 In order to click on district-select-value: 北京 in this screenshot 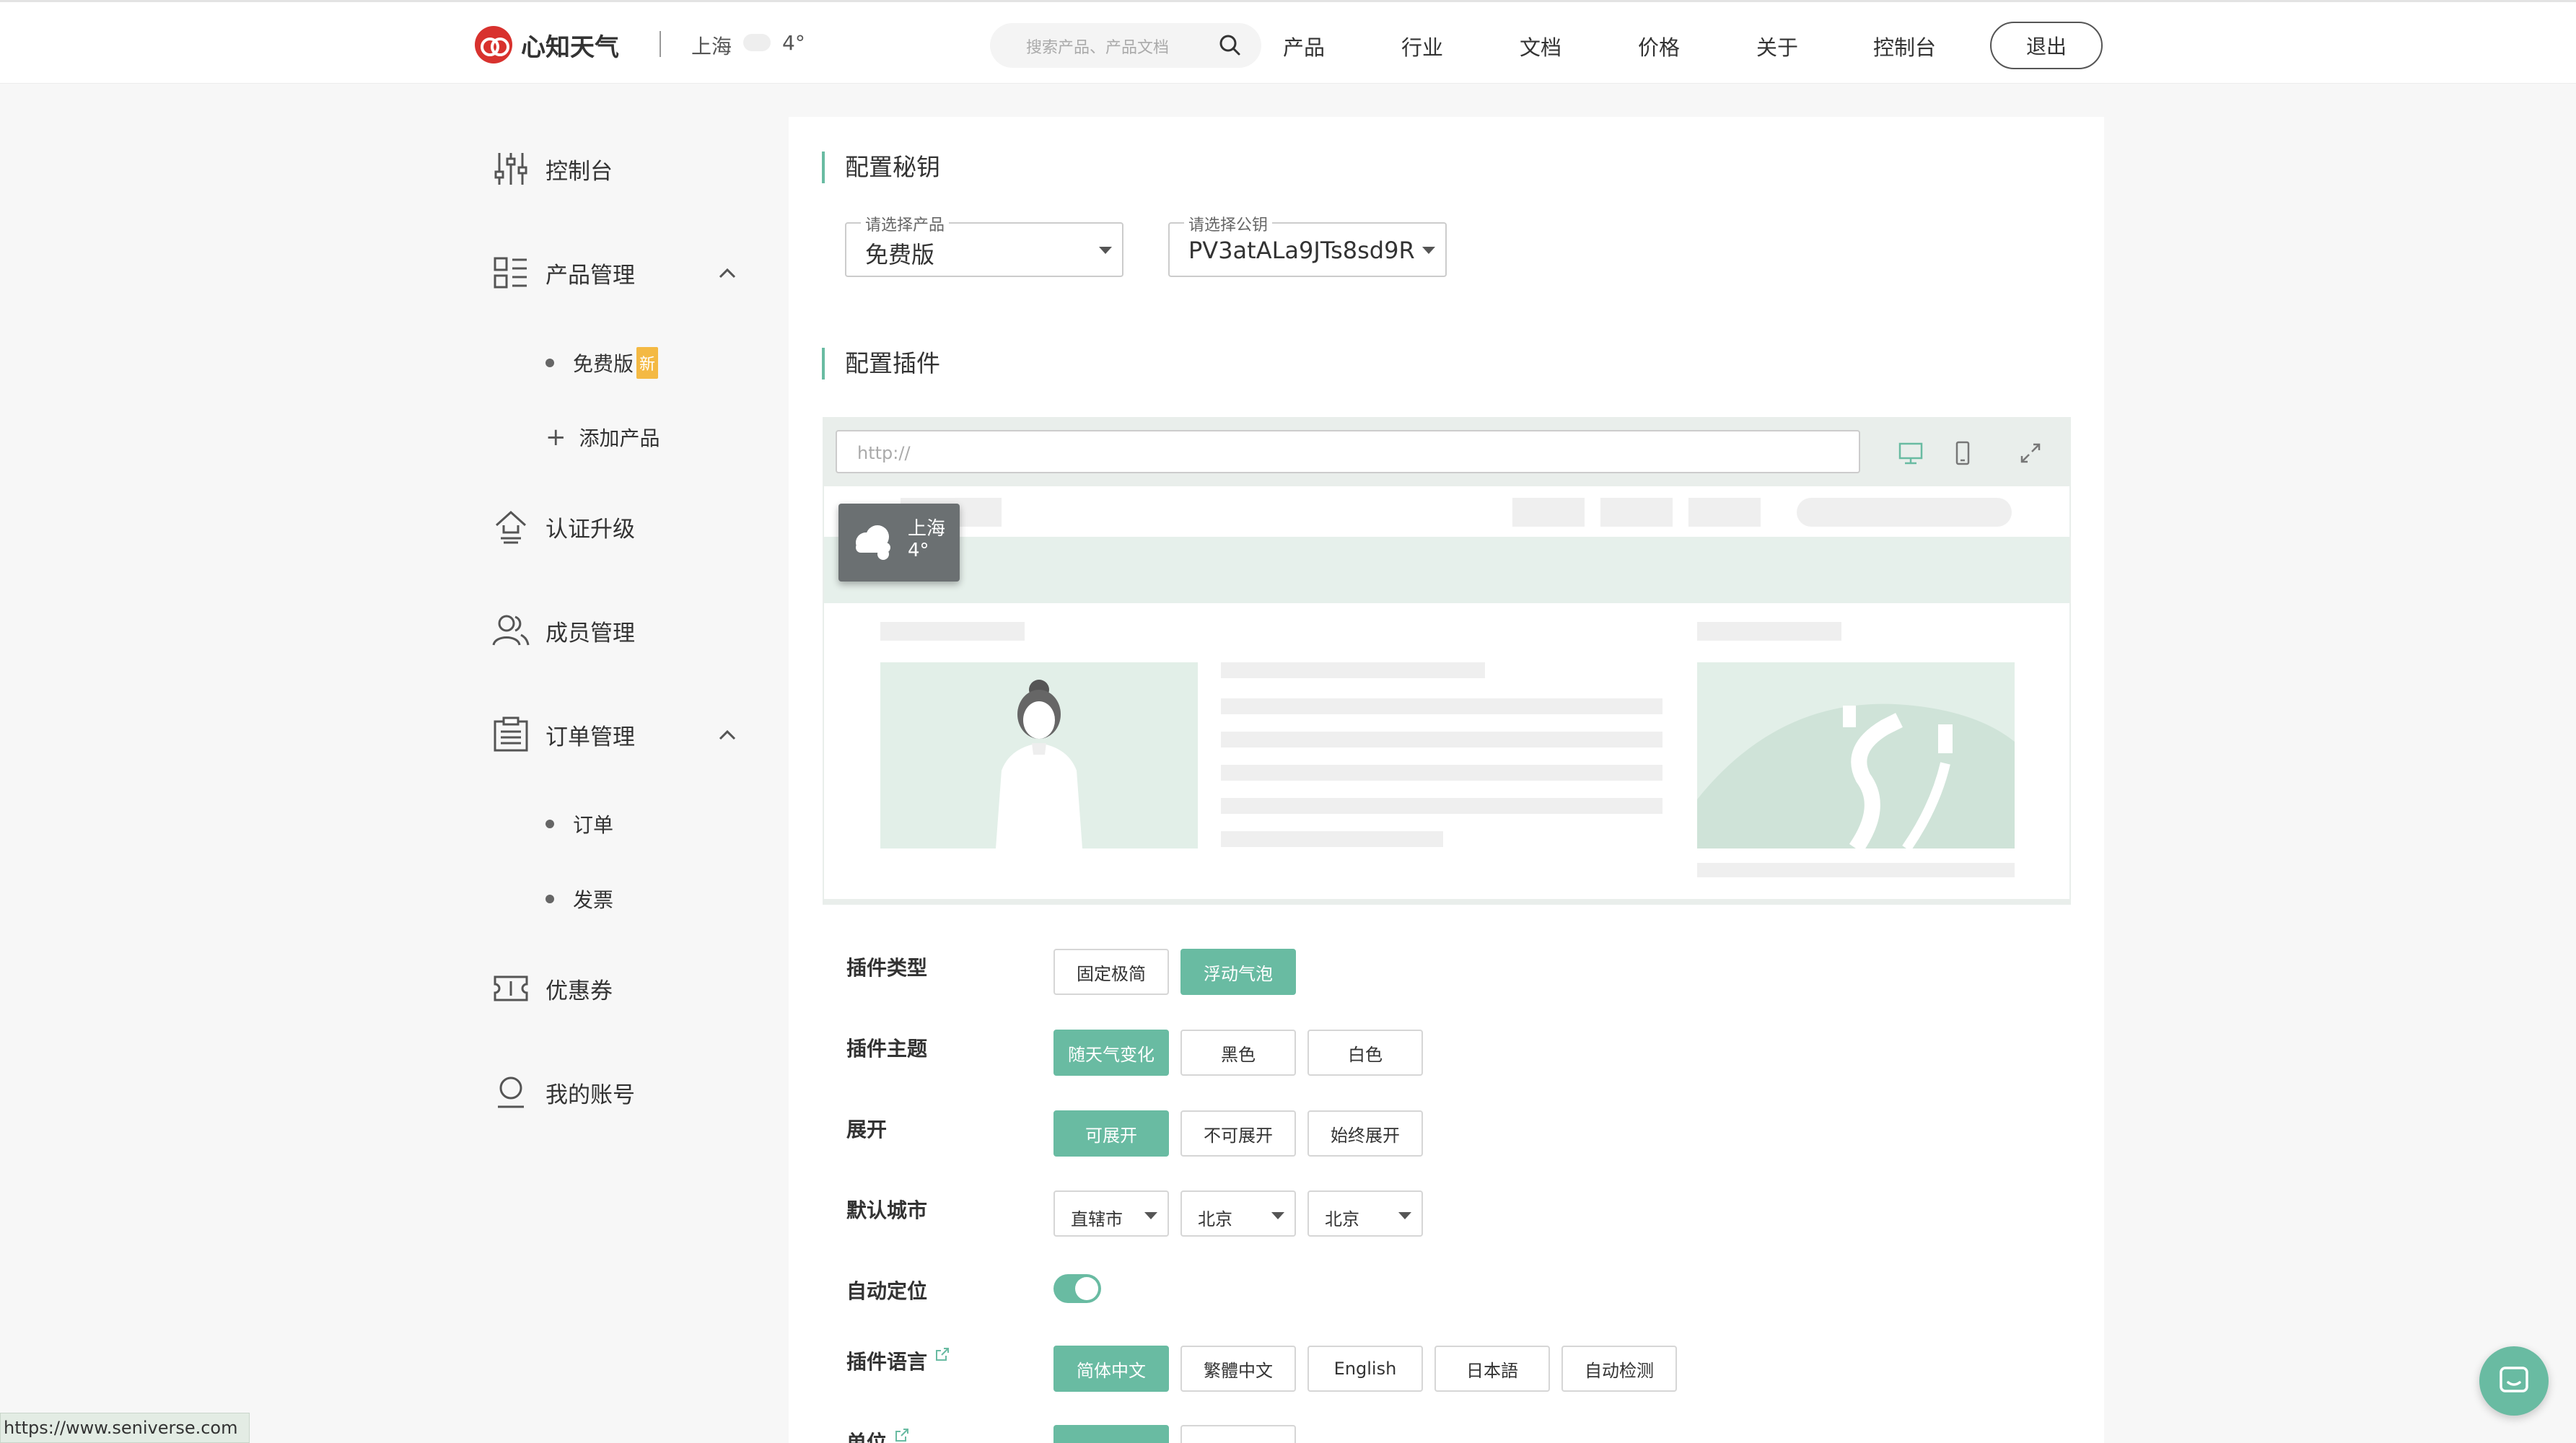, I will do `click(1342, 1219)`.